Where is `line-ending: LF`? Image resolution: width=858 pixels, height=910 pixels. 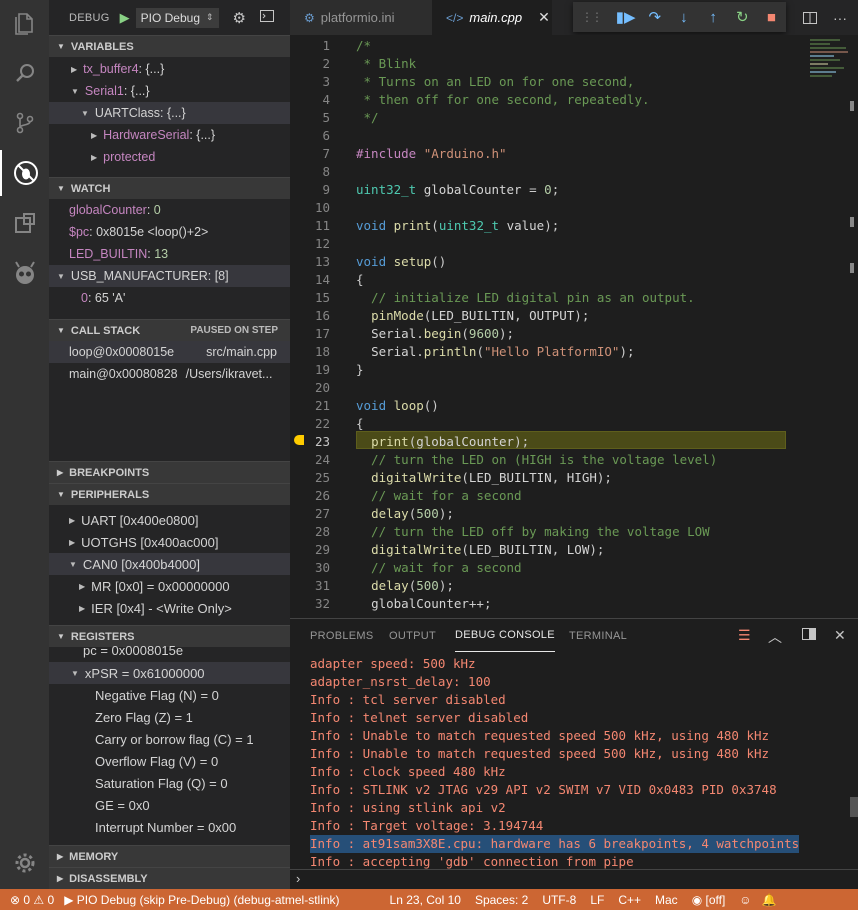 line-ending: LF is located at coordinates (597, 900).